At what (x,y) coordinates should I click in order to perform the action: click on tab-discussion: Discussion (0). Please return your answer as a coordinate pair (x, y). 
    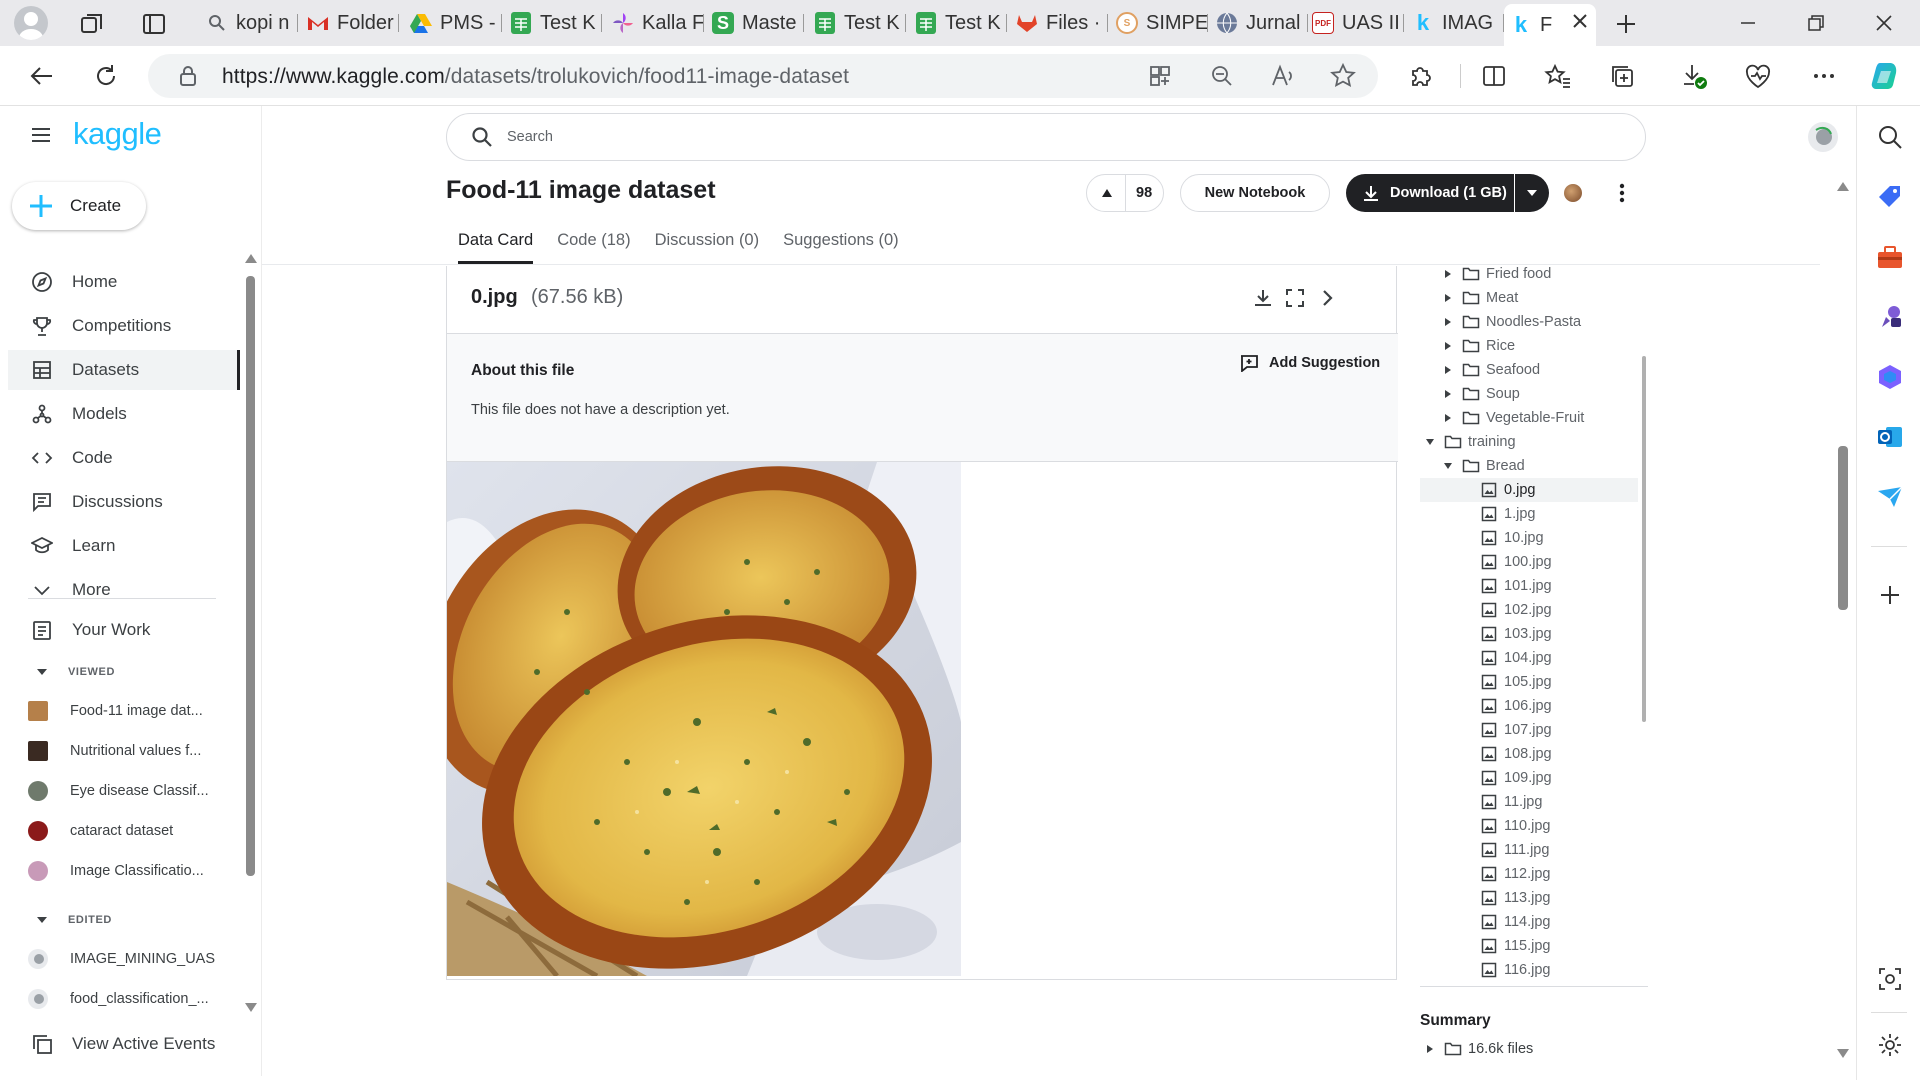
    Looking at the image, I should click on (707, 248).